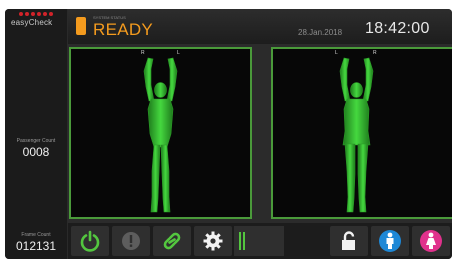  Describe the element at coordinates (260, 26) in the screenshot. I see `header-bar: SYSTEM STATUS READY 28.Jan.2018 18:42:00` at that location.